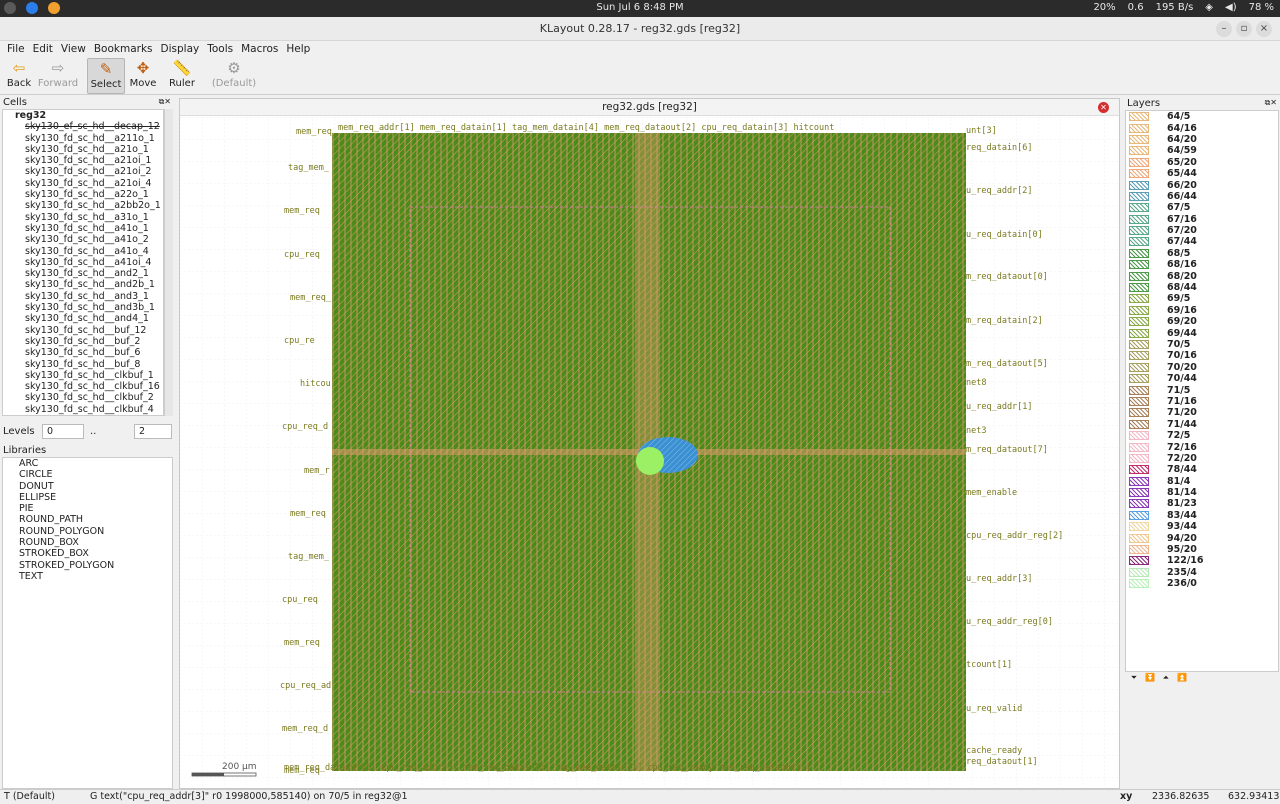 The width and height of the screenshot is (1280, 804). What do you see at coordinates (298, 49) in the screenshot?
I see `menu-help: Help` at bounding box center [298, 49].